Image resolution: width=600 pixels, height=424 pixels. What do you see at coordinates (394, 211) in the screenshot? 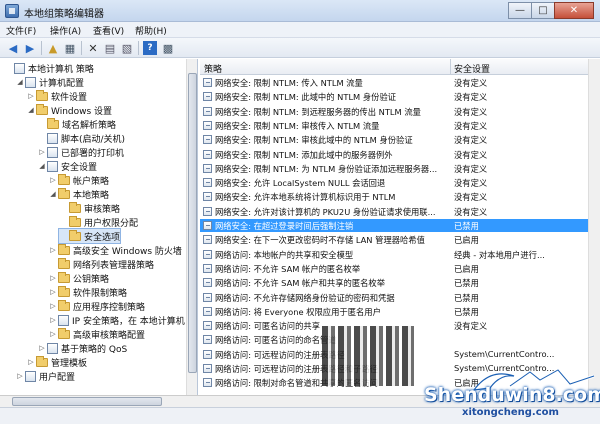
I see `policy-row: 网络安全: 允许对该计算机的 PKU2U 身份验证请求使用联... 没有定义` at bounding box center [394, 211].